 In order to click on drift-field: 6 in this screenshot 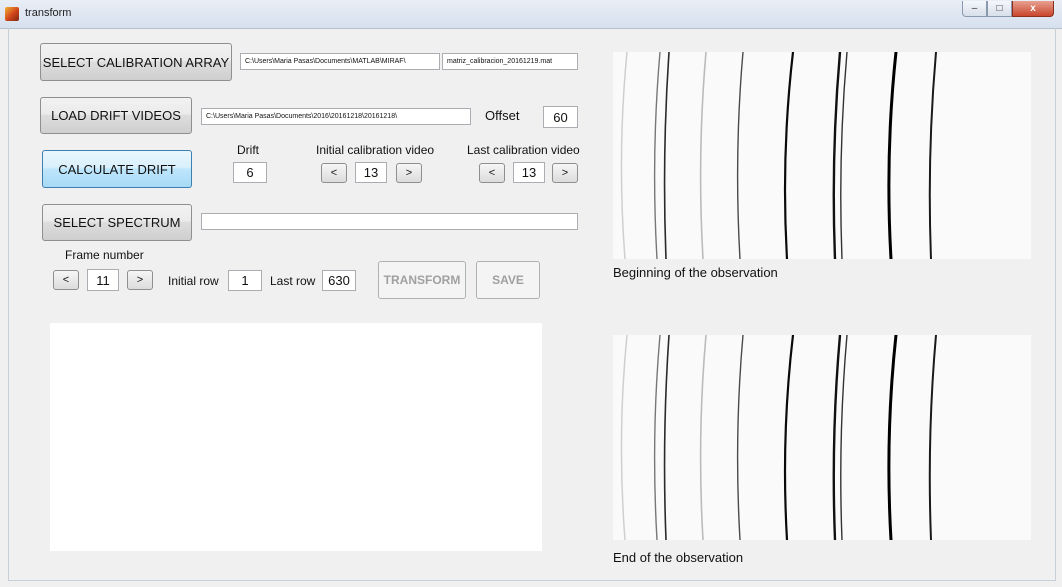, I will do `click(250, 172)`.